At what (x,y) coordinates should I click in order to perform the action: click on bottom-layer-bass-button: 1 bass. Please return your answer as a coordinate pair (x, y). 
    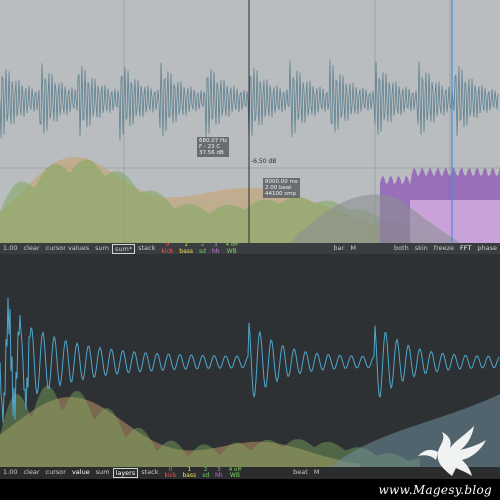
    Looking at the image, I should click on (189, 473).